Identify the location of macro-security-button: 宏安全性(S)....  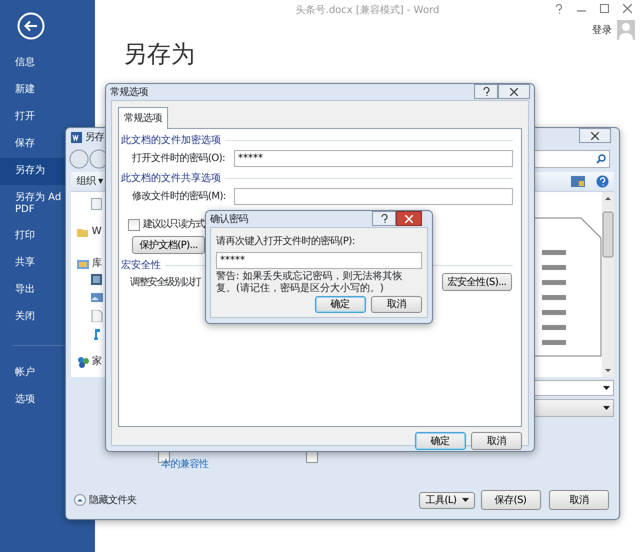
(477, 282).